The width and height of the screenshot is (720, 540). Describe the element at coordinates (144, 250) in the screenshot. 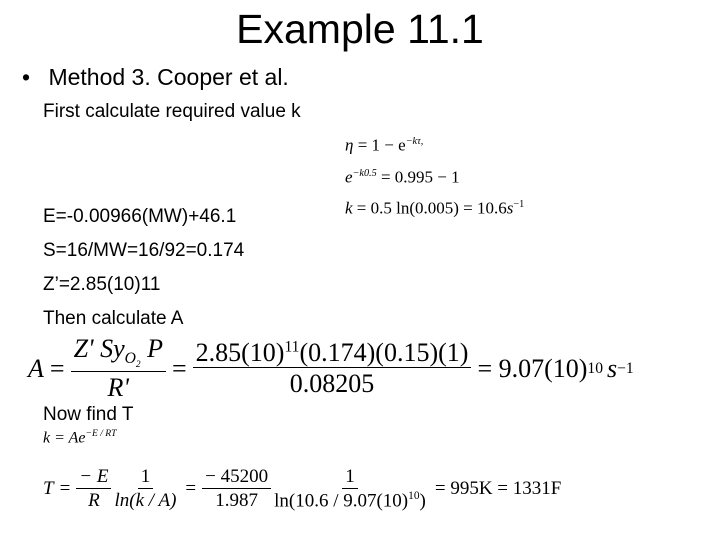

I see `line-s: S=16/MW=16/92=0.174` at that location.